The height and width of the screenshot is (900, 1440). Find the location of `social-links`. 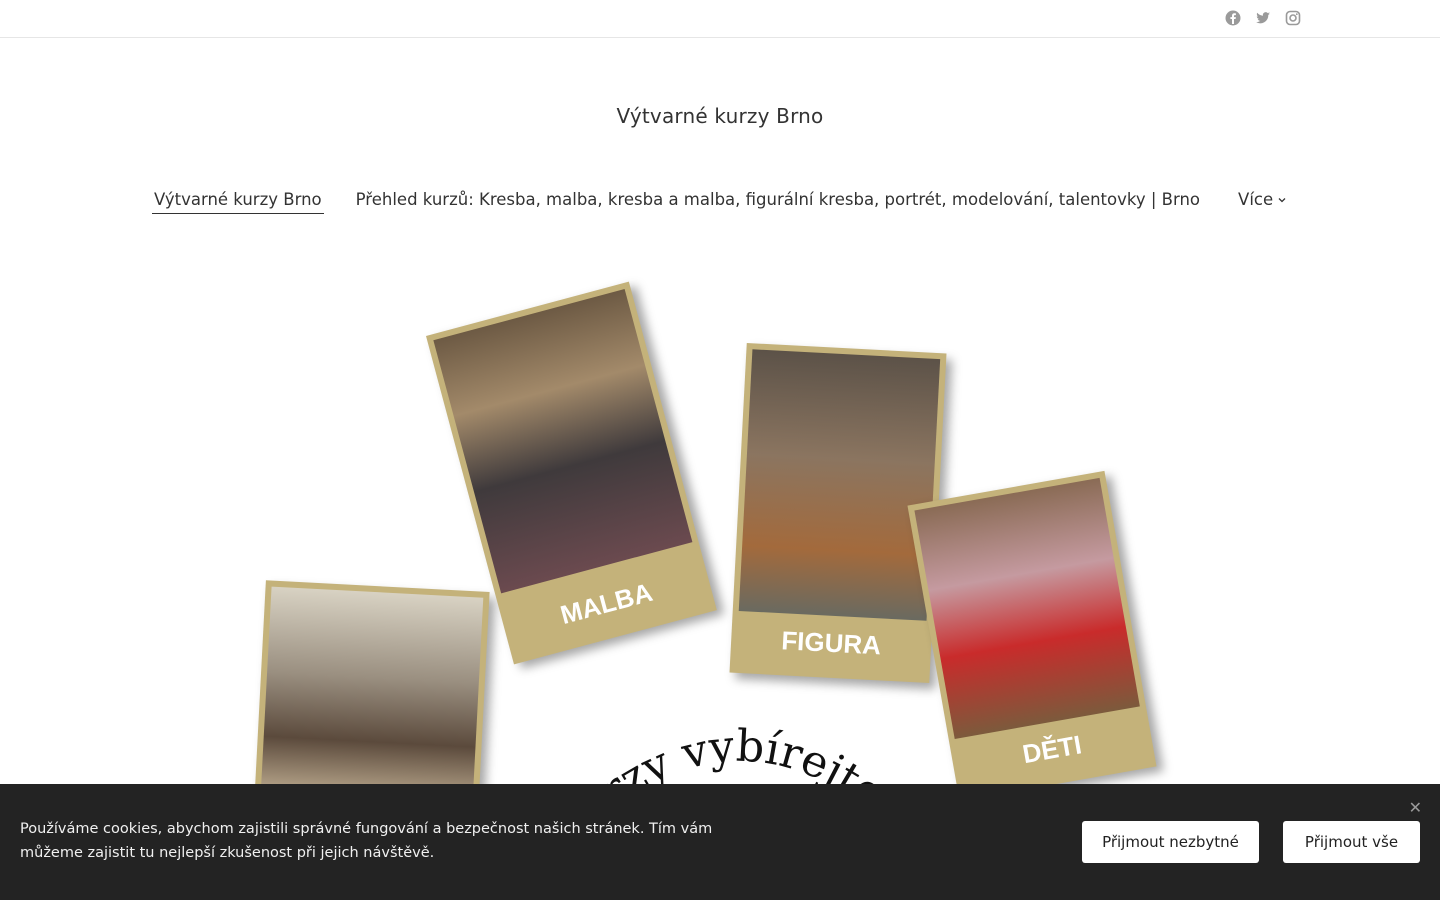

social-links is located at coordinates (1263, 18).